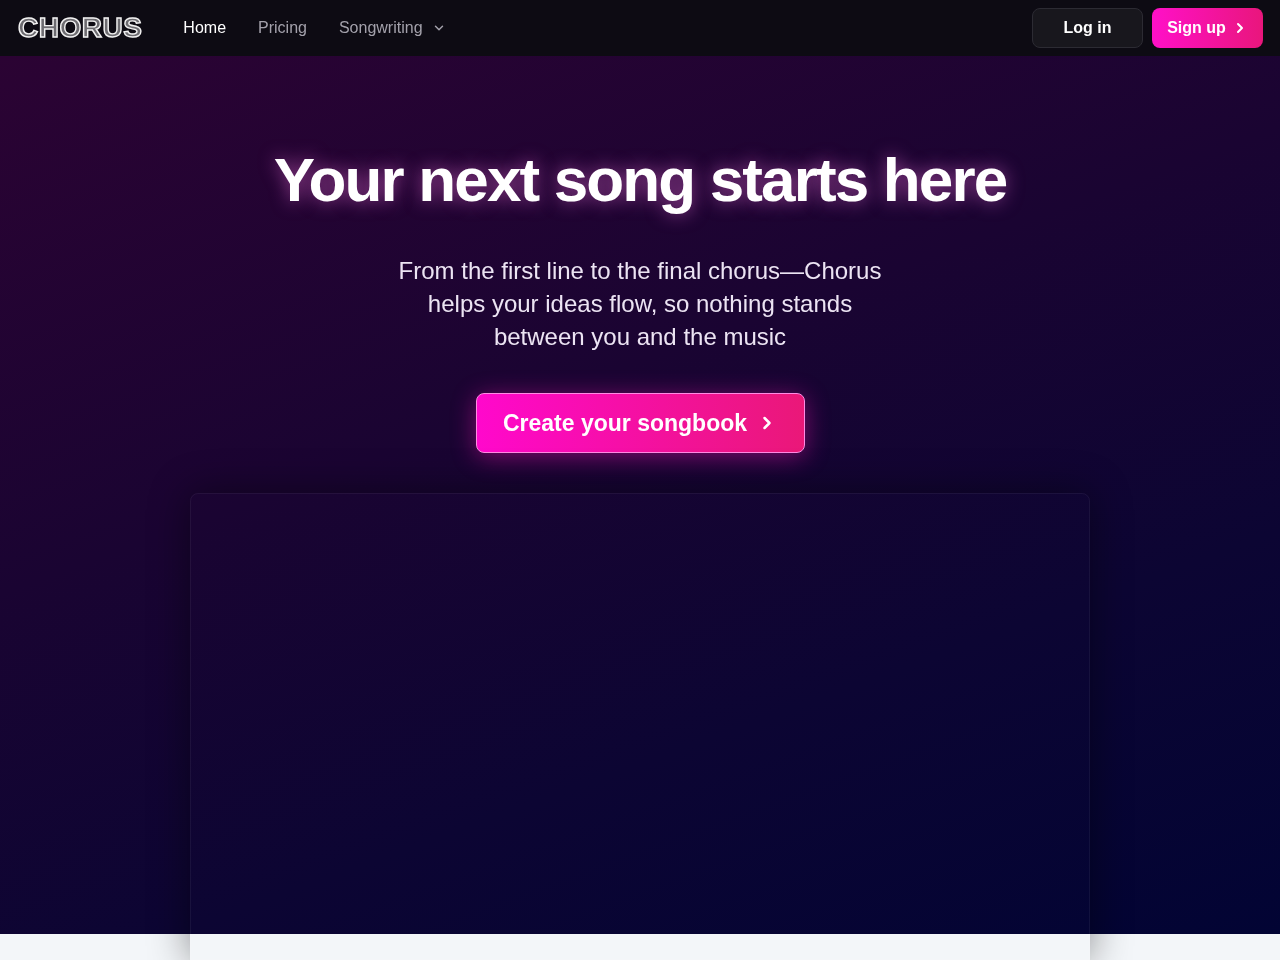  I want to click on nav-dropdown: Songwriting, so click(392, 28).